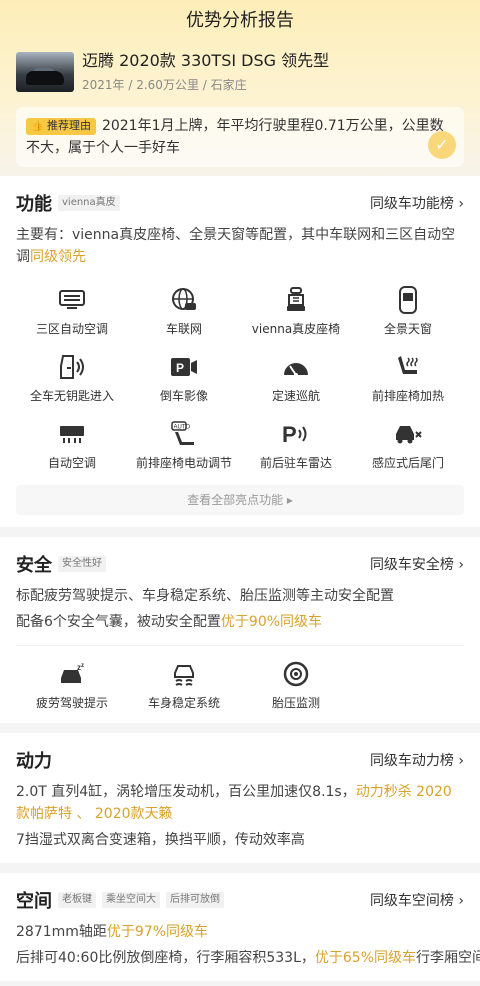 This screenshot has height=986, width=480. What do you see at coordinates (184, 434) in the screenshot?
I see `power-seat-icon: AUTO` at bounding box center [184, 434].